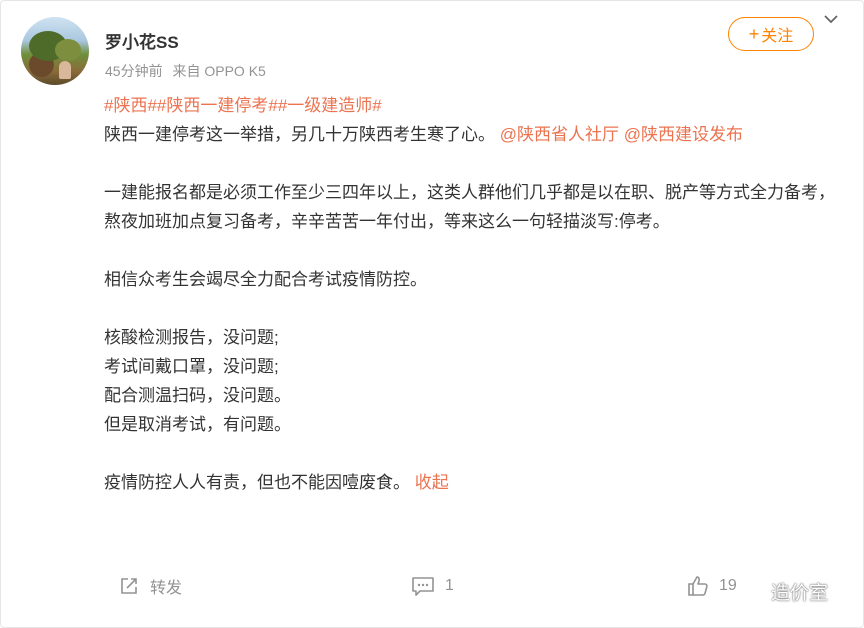  I want to click on post-time: 45分钟前, so click(134, 71).